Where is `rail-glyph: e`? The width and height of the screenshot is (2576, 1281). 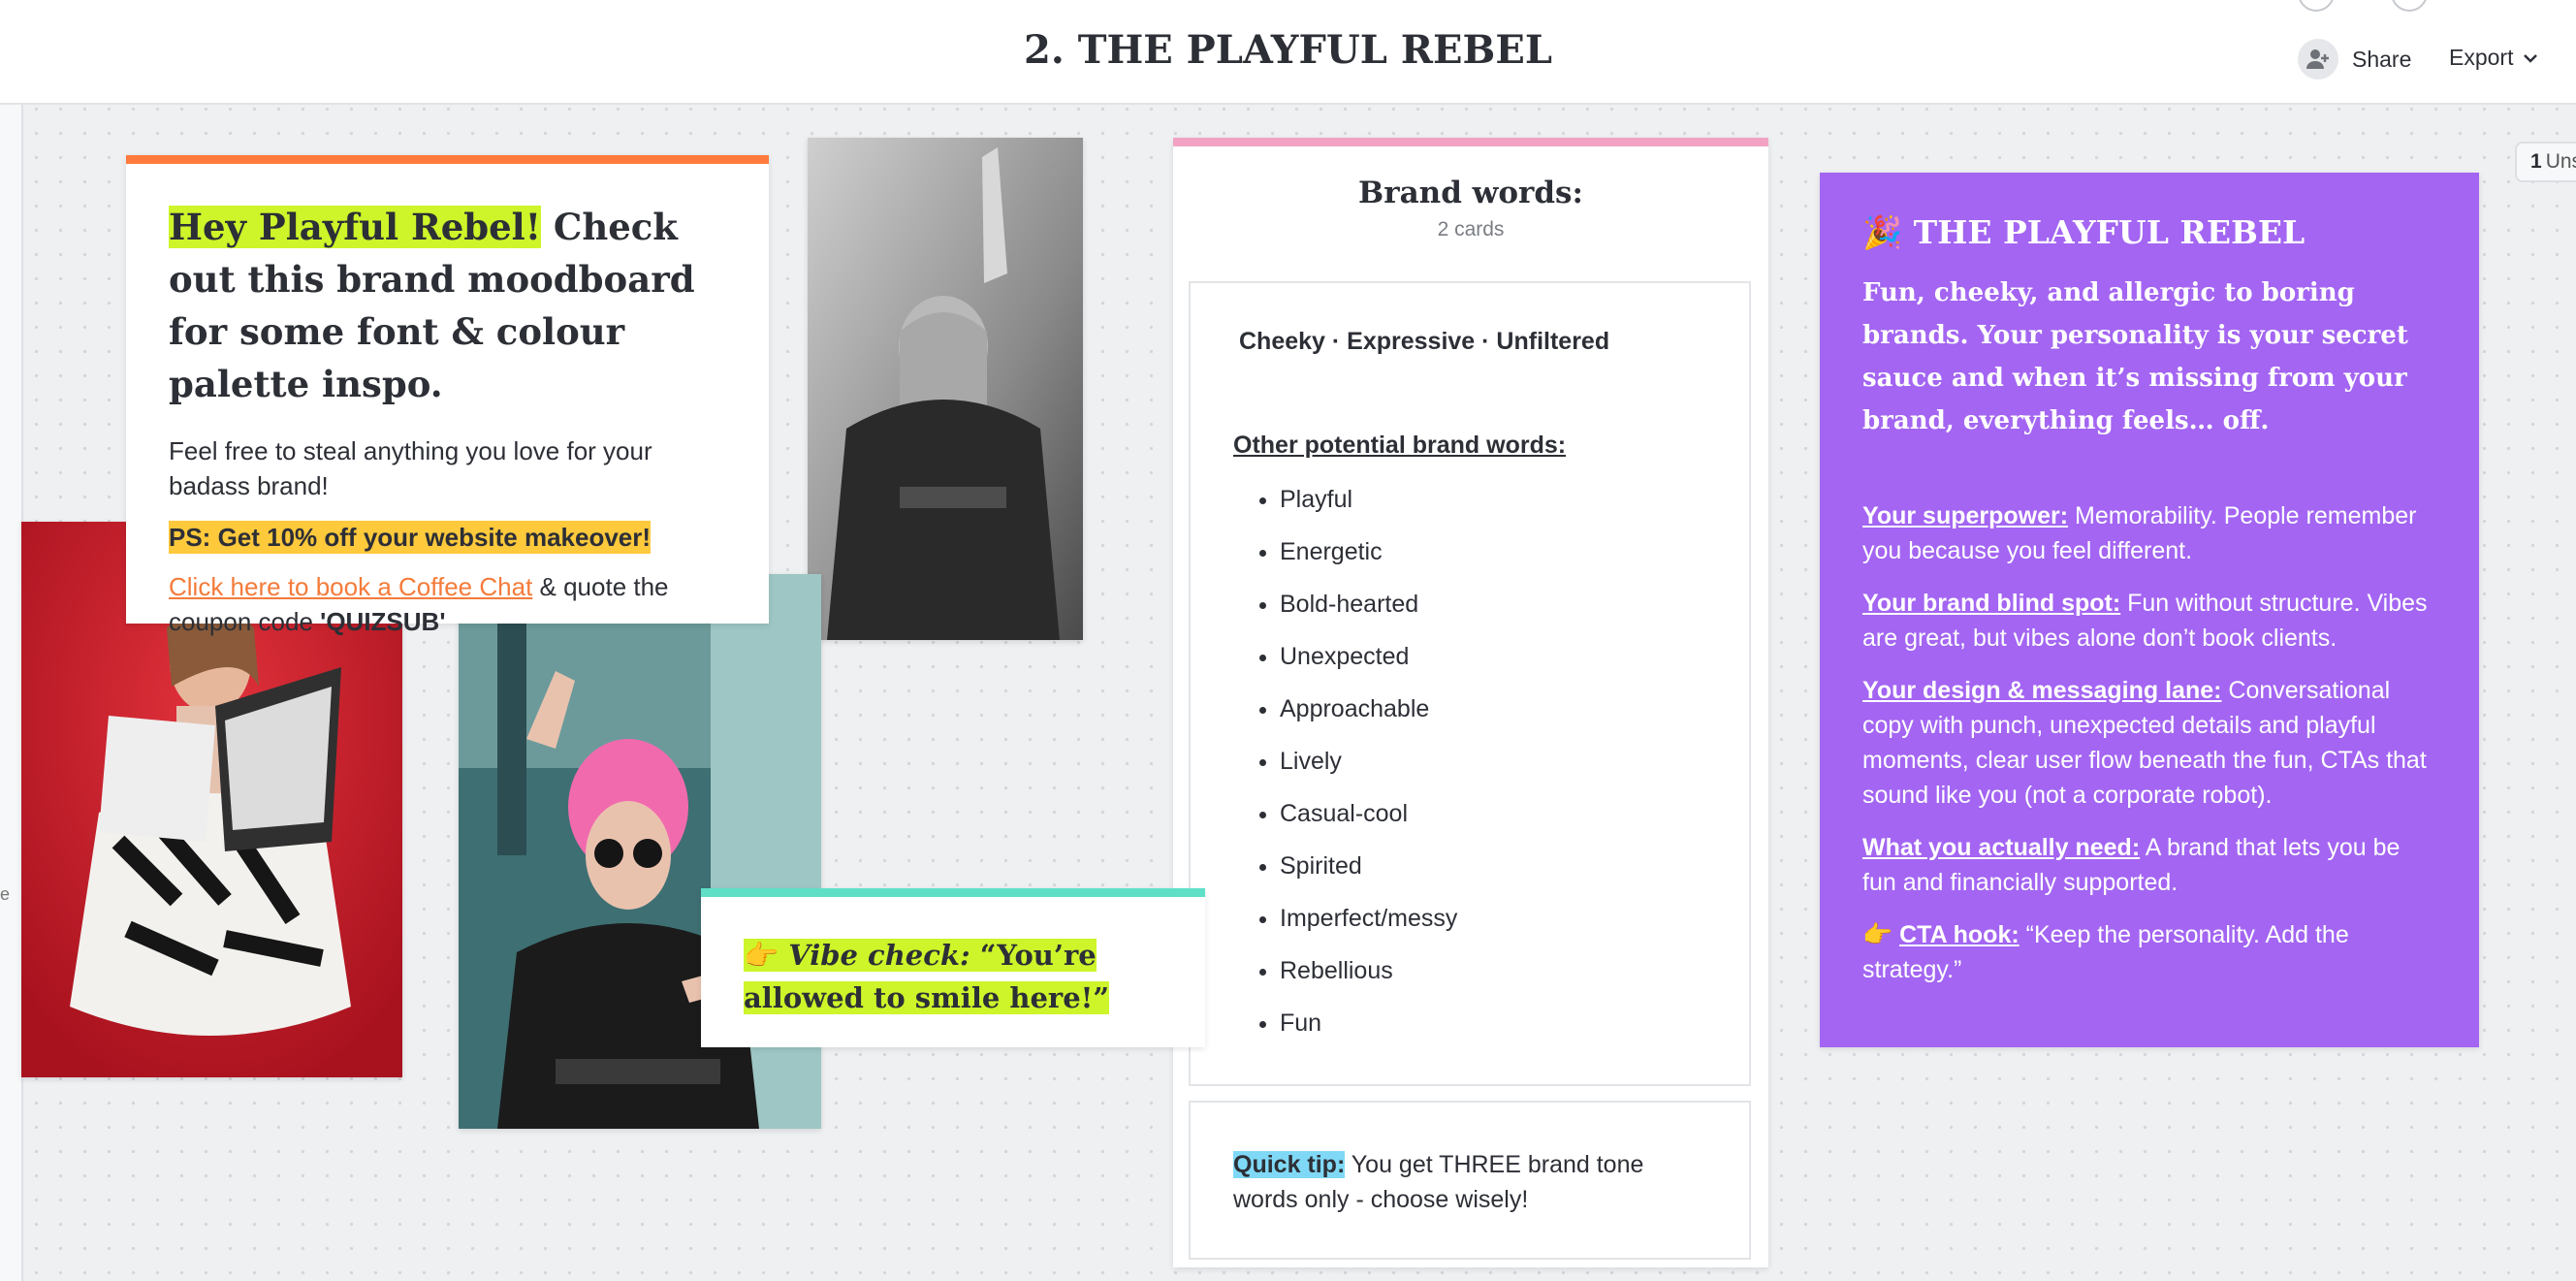
rail-glyph: e is located at coordinates (5, 894).